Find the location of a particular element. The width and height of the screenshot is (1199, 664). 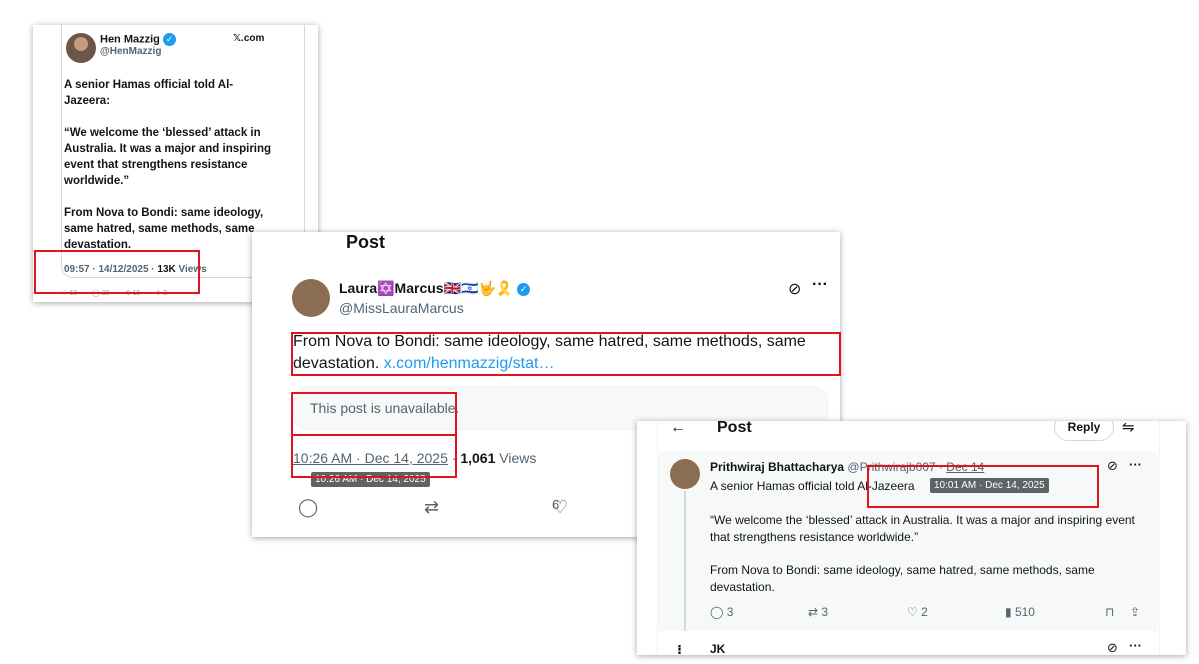

repost-button: ⇄ 3 is located at coordinates (818, 612).